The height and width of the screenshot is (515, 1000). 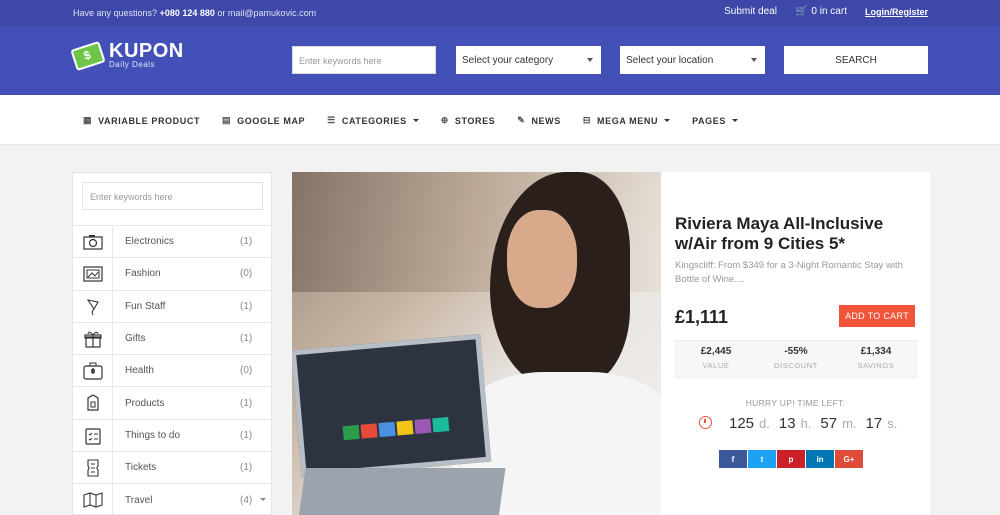 I want to click on nav-item-stores: ⊕ STORES, so click(x=468, y=120).